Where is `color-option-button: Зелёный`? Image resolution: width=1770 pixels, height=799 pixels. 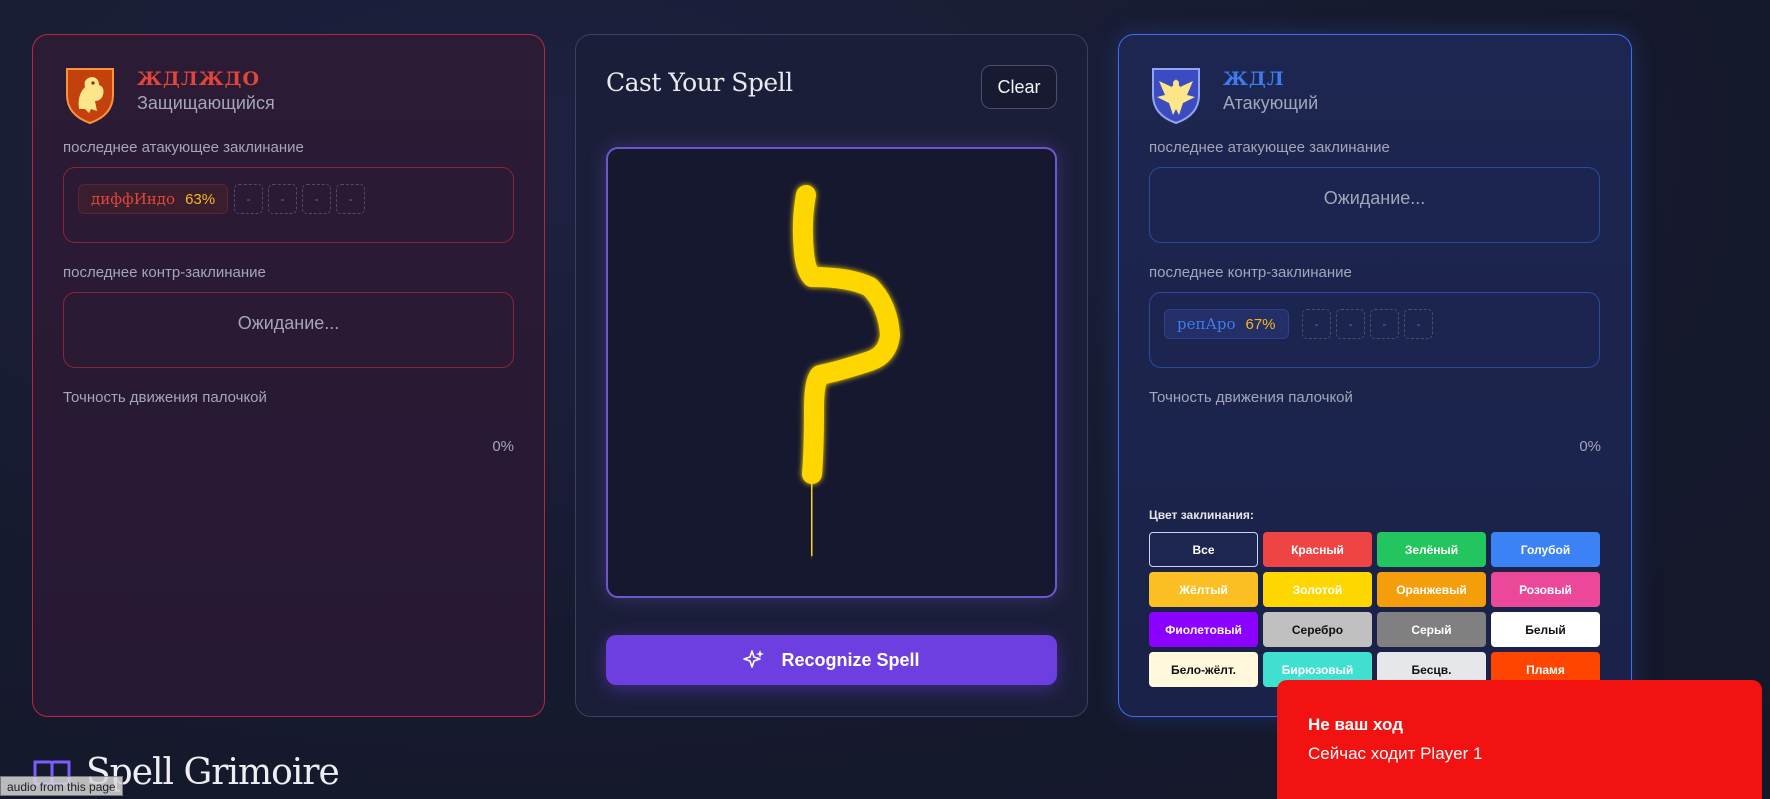 color-option-button: Зелёный is located at coordinates (1431, 549).